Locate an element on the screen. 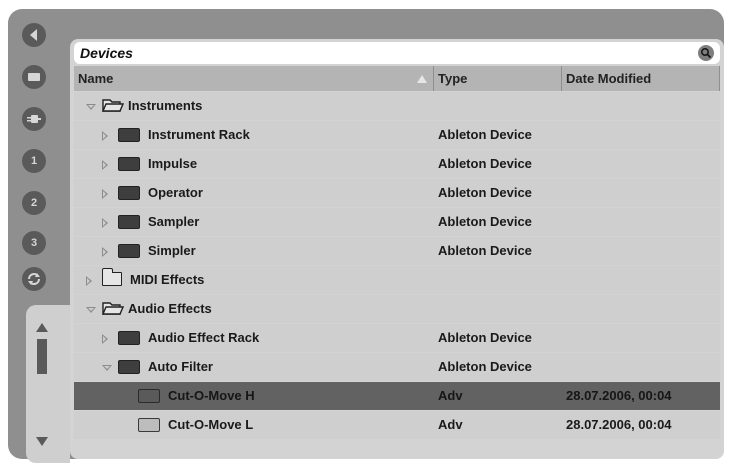 This screenshot has width=729, height=465. list-item-selected: Cut-O-Move H Adv 28.07.2006, 00:04 is located at coordinates (397, 396).